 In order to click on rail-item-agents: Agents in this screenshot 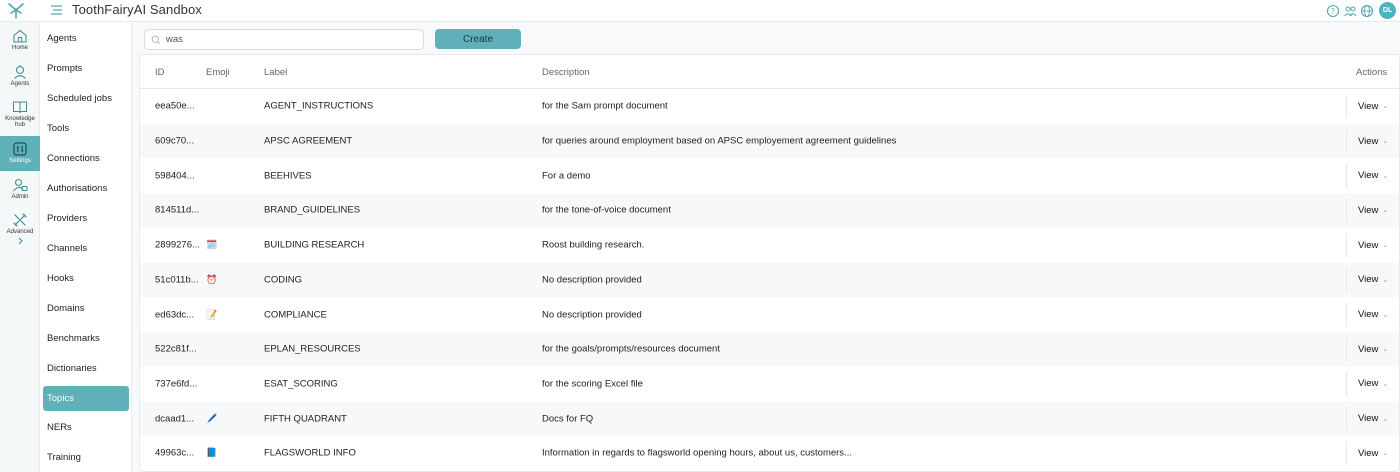, I will do `click(20, 79)`.